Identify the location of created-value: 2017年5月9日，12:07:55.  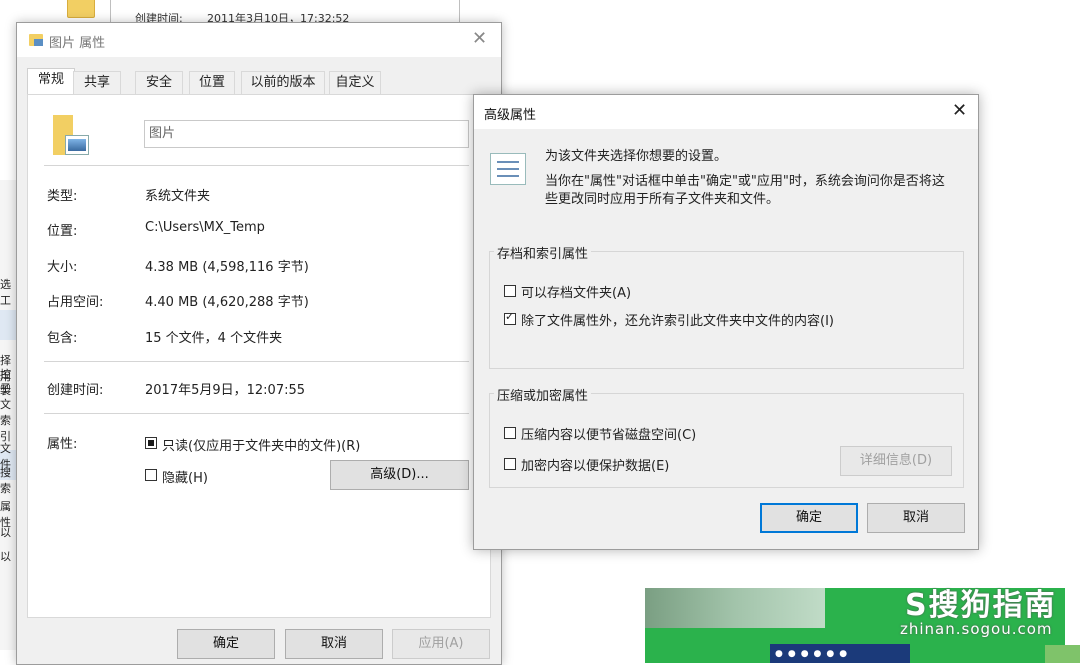
(225, 390).